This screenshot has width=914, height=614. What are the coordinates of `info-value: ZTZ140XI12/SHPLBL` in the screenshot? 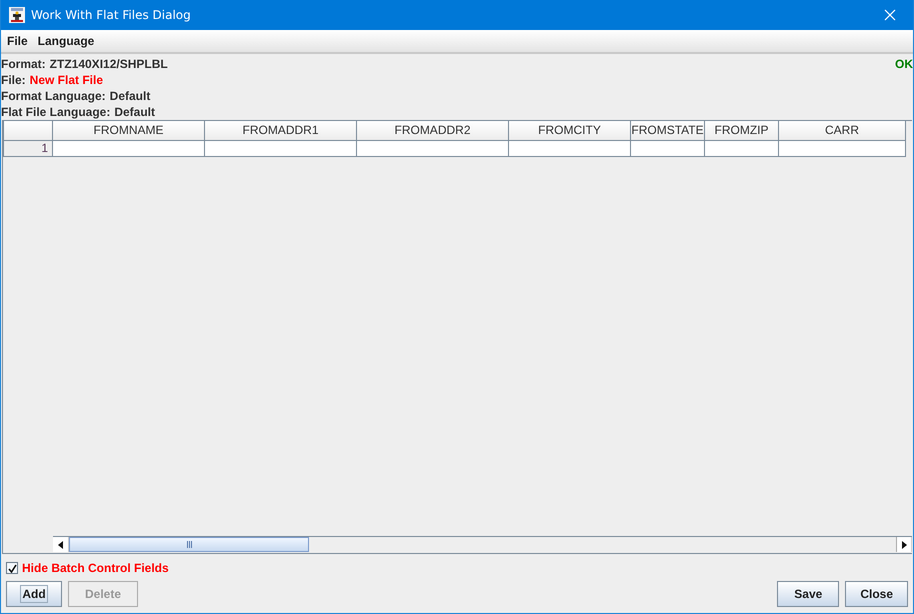 It's located at (109, 64).